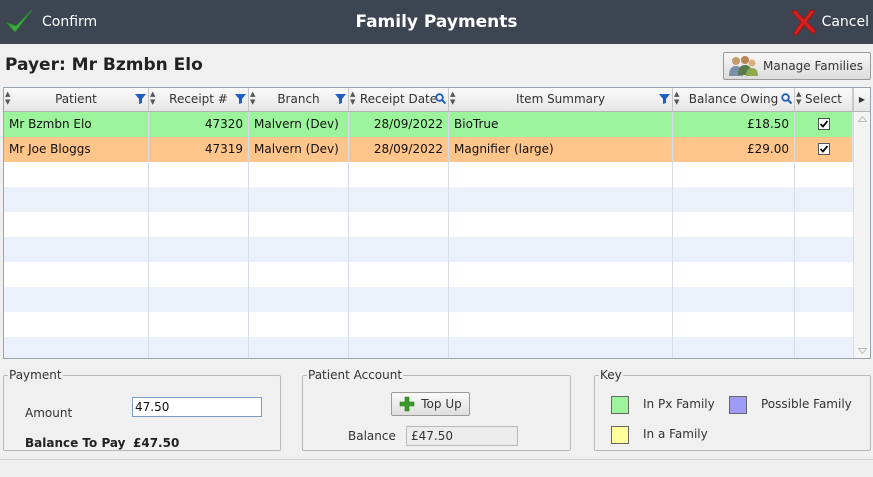  I want to click on vertical-scrollbar, so click(861, 235).